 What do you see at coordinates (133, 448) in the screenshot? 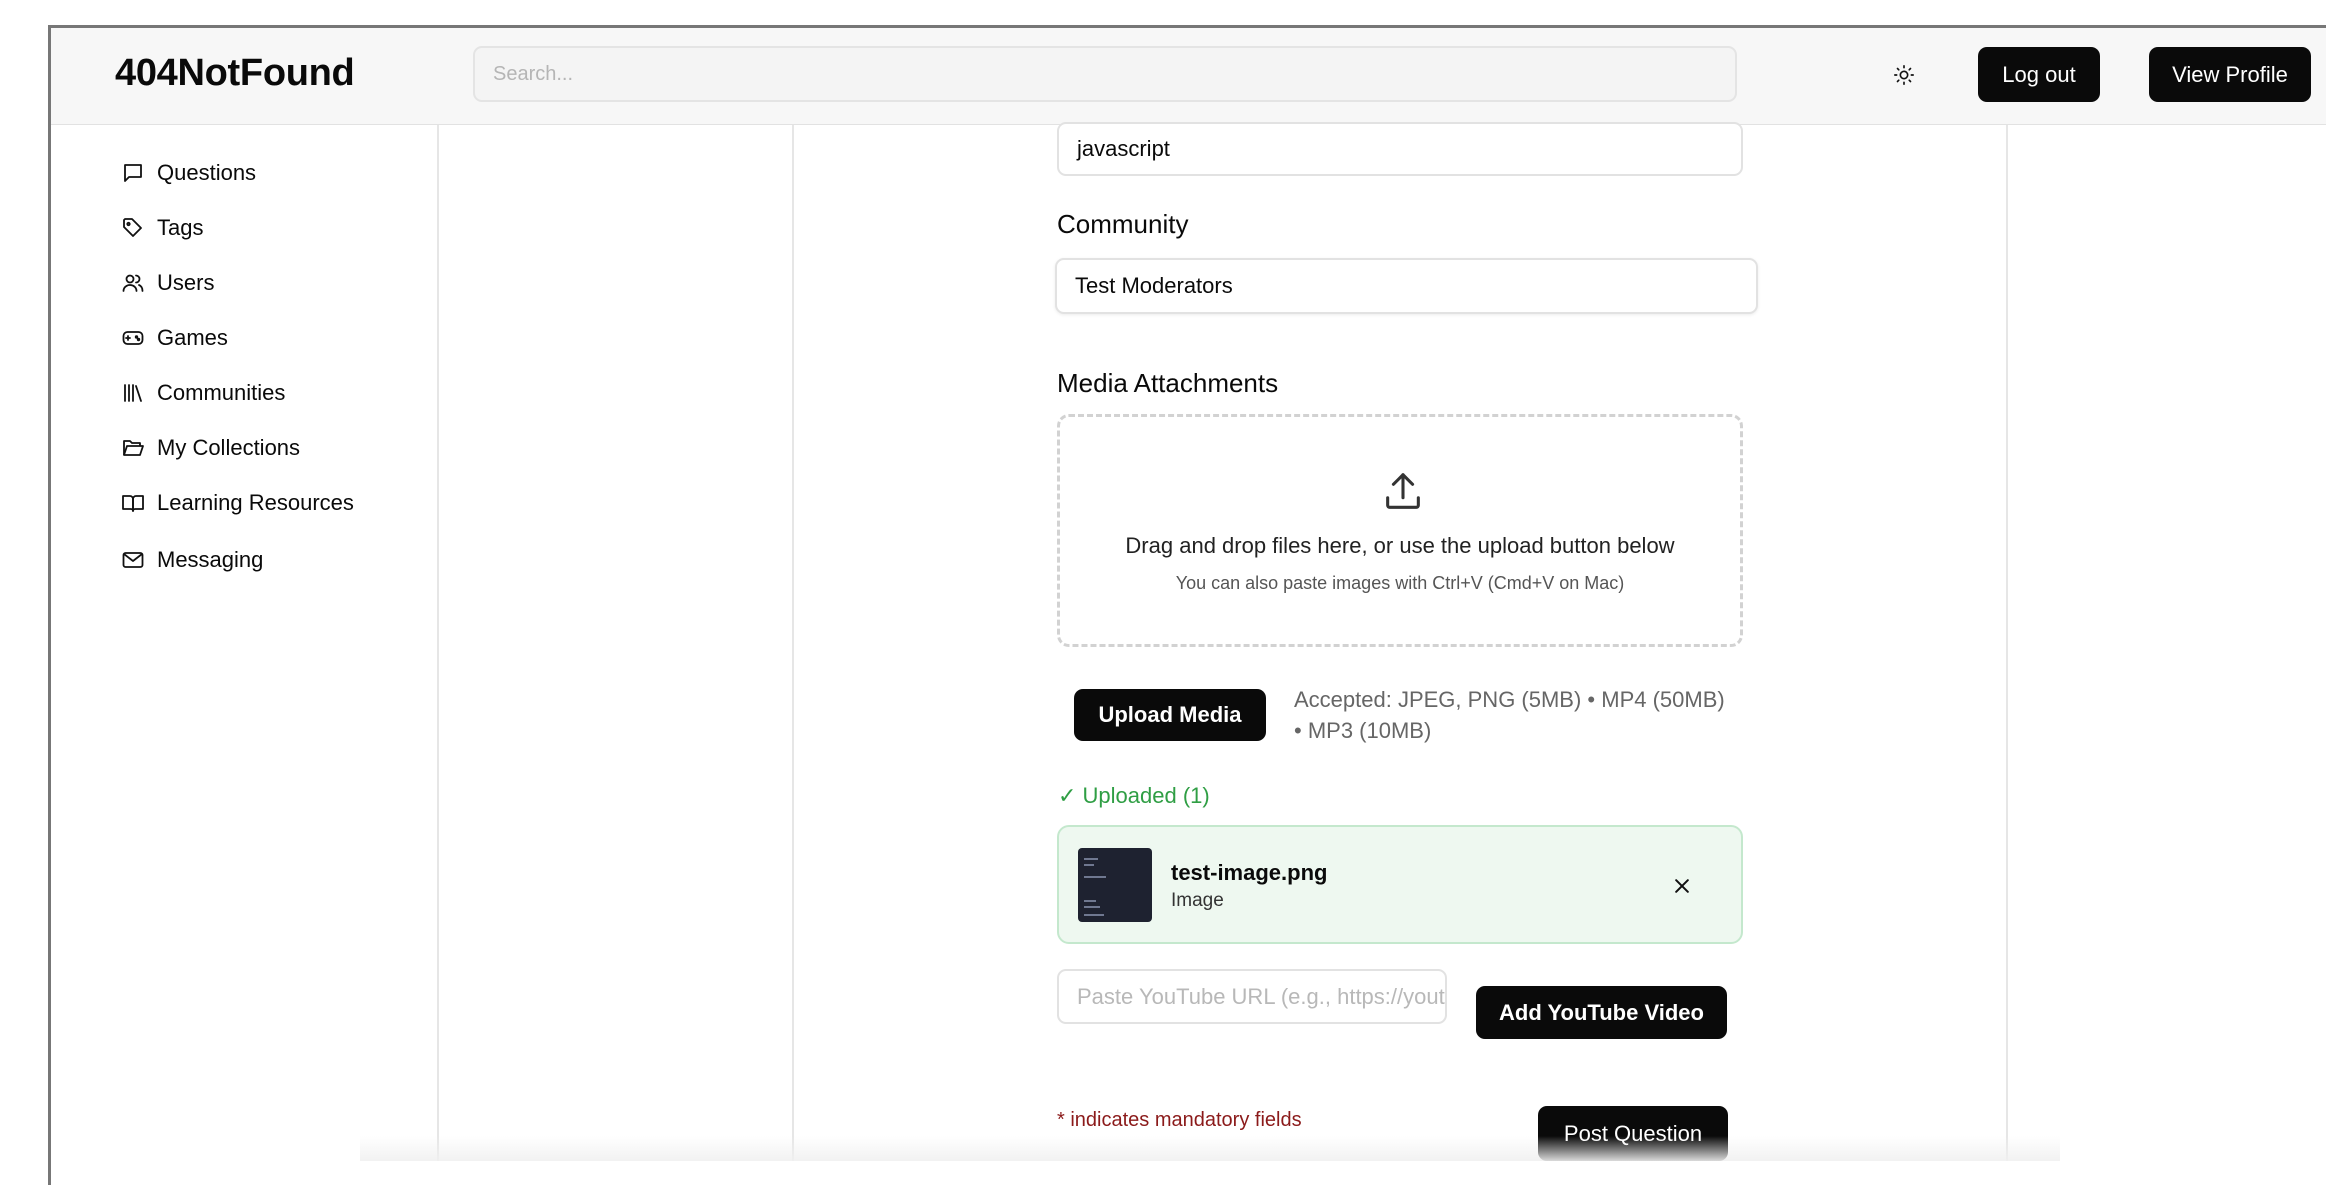
I see `folder-open-icon` at bounding box center [133, 448].